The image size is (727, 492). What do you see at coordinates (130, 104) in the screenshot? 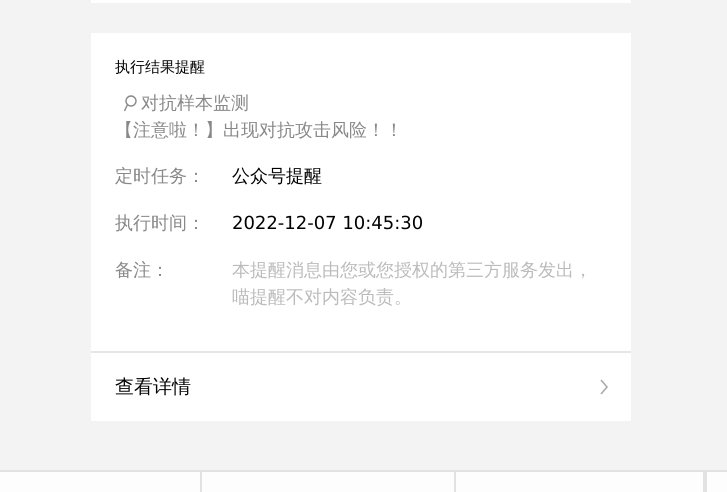
I see `magnifier-icon` at bounding box center [130, 104].